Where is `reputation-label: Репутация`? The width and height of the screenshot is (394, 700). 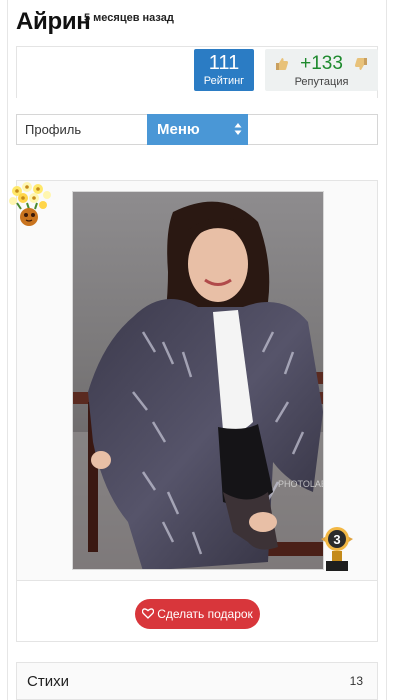 reputation-label: Репутация is located at coordinates (321, 82).